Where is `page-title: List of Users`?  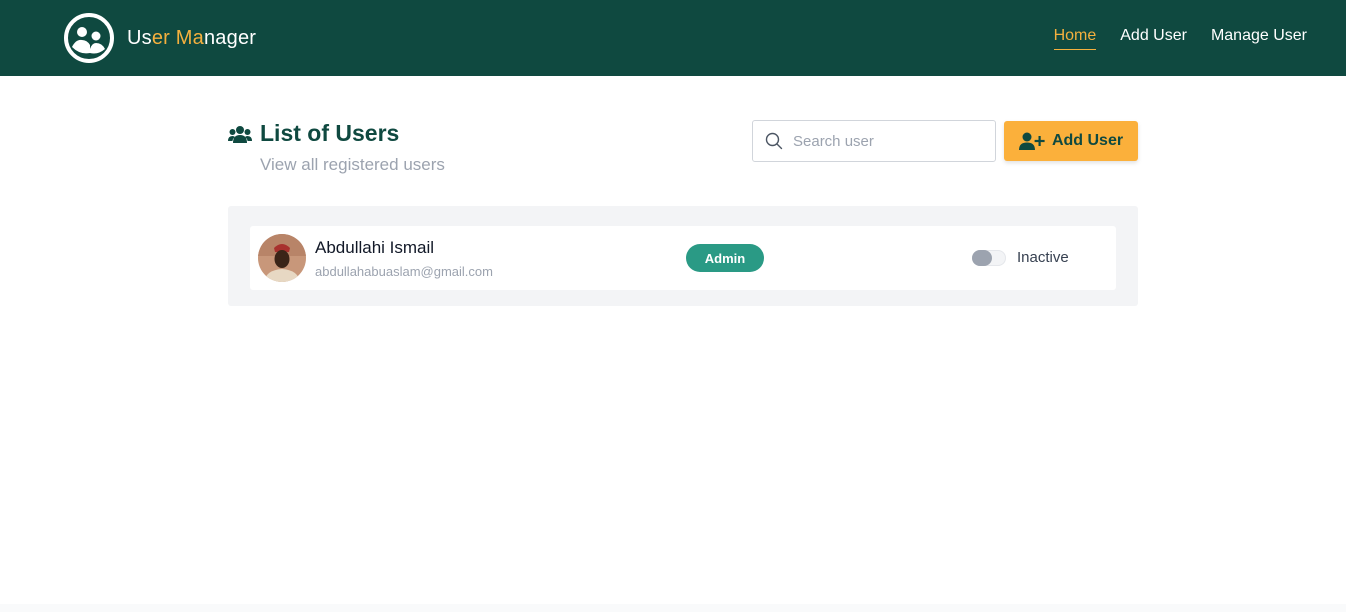 page-title: List of Users is located at coordinates (330, 133).